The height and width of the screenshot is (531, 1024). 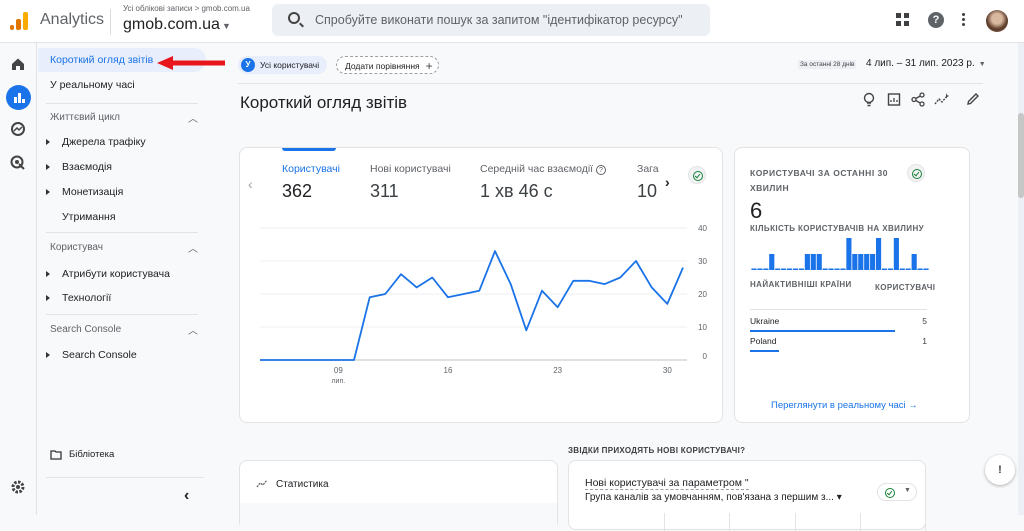 I want to click on scrollbar-thumb, so click(x=1021, y=155).